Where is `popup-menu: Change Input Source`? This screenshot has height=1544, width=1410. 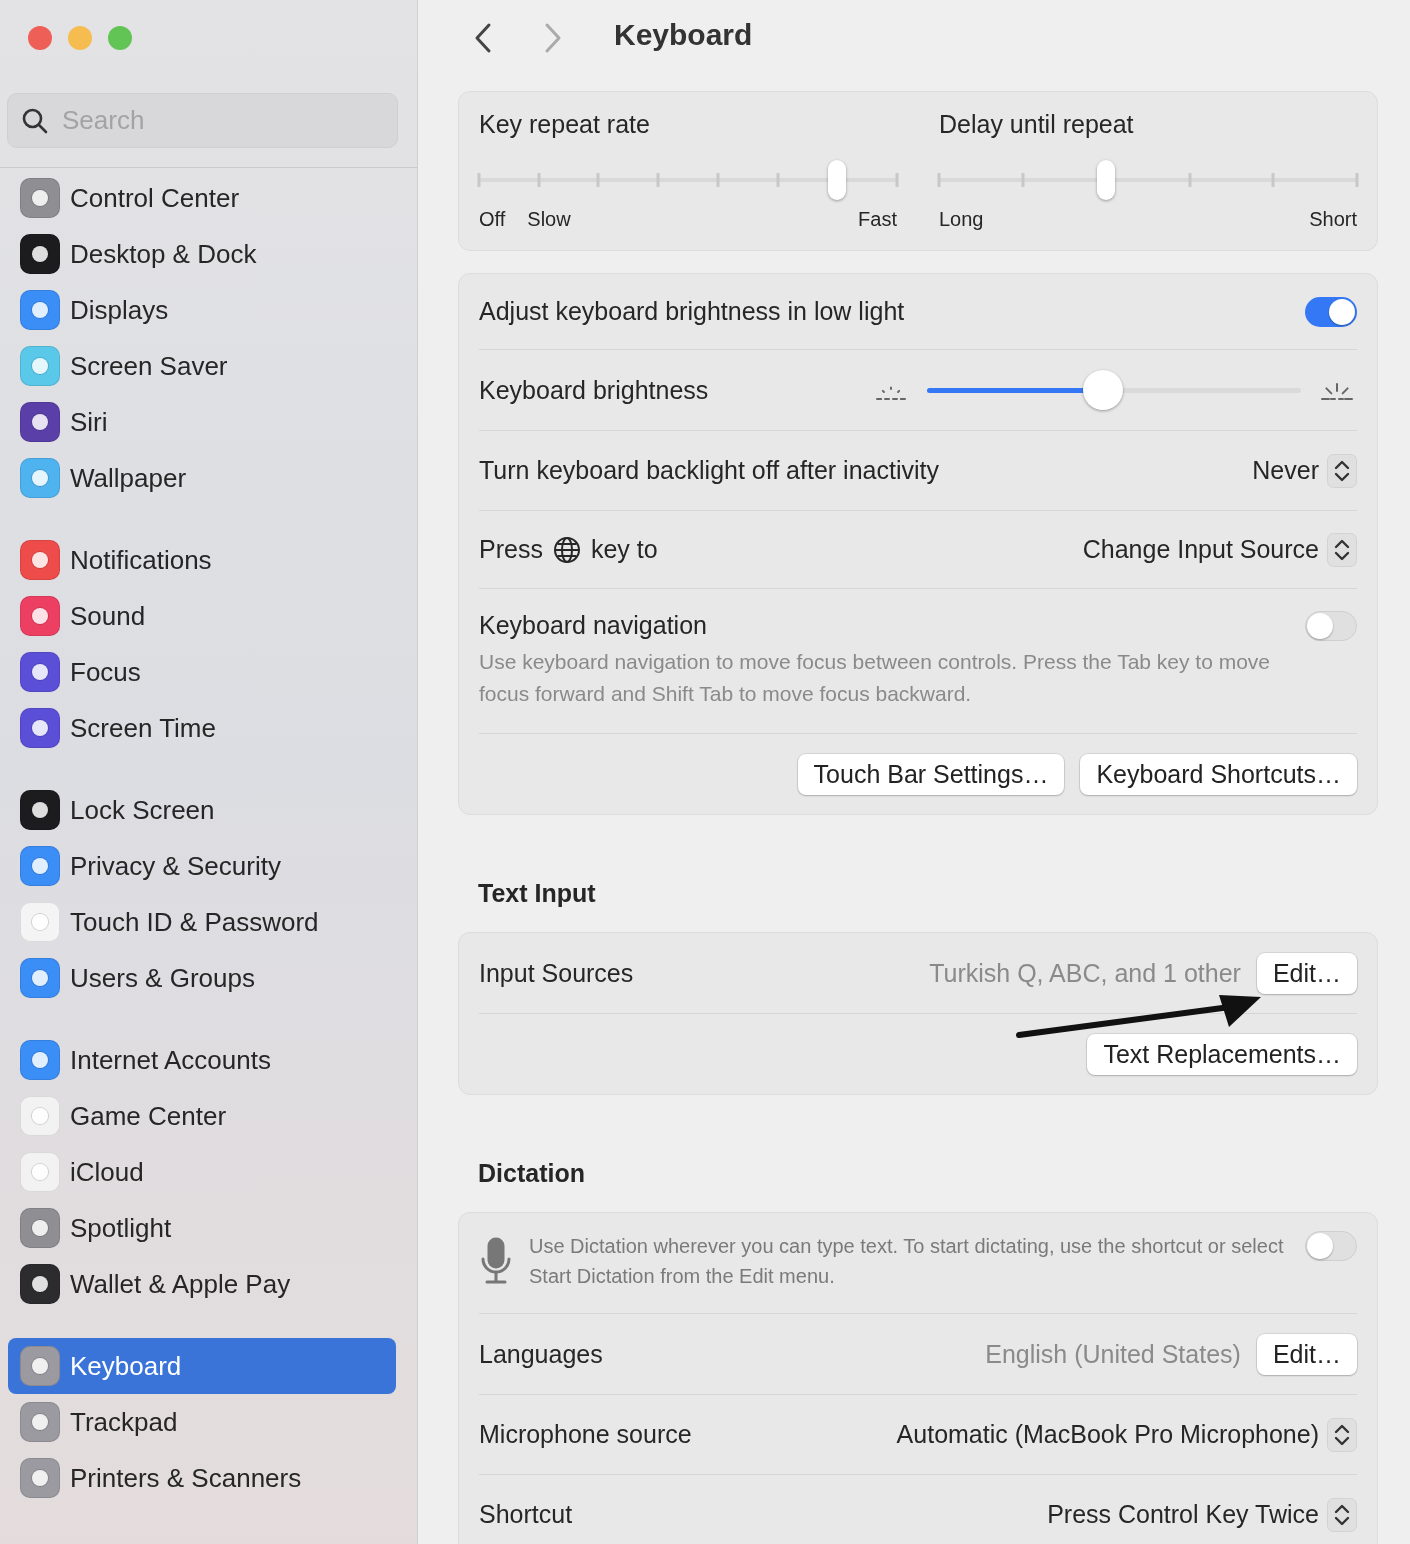
popup-menu: Change Input Source is located at coordinates (1219, 549).